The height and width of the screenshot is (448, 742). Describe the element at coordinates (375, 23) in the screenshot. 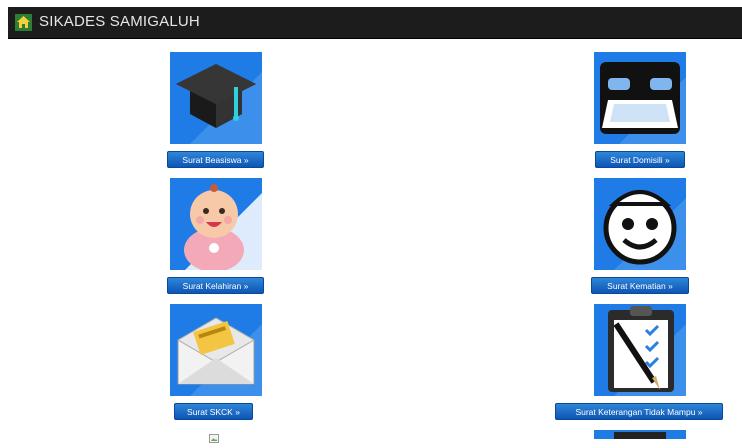

I see `top-navbar: SIKADES SAMIGALUH` at that location.